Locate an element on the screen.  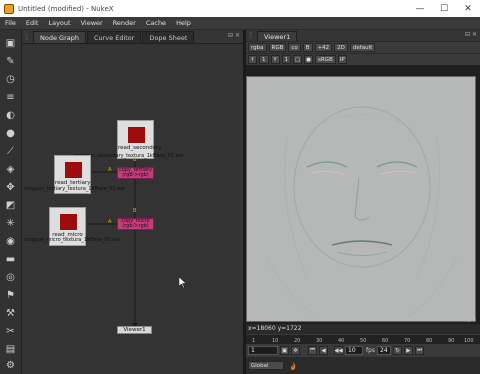
window-controls: — ☐ ✕ is located at coordinates (444, 8).